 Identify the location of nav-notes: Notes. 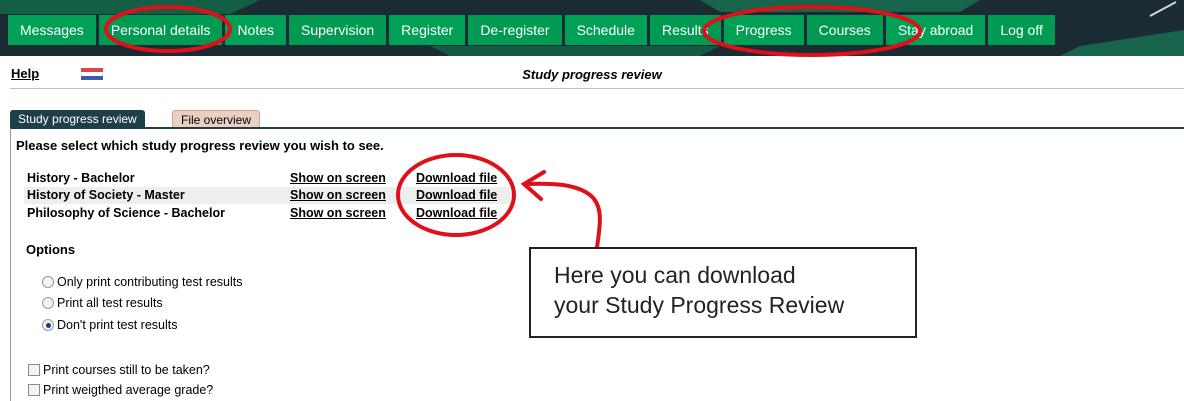
(256, 30).